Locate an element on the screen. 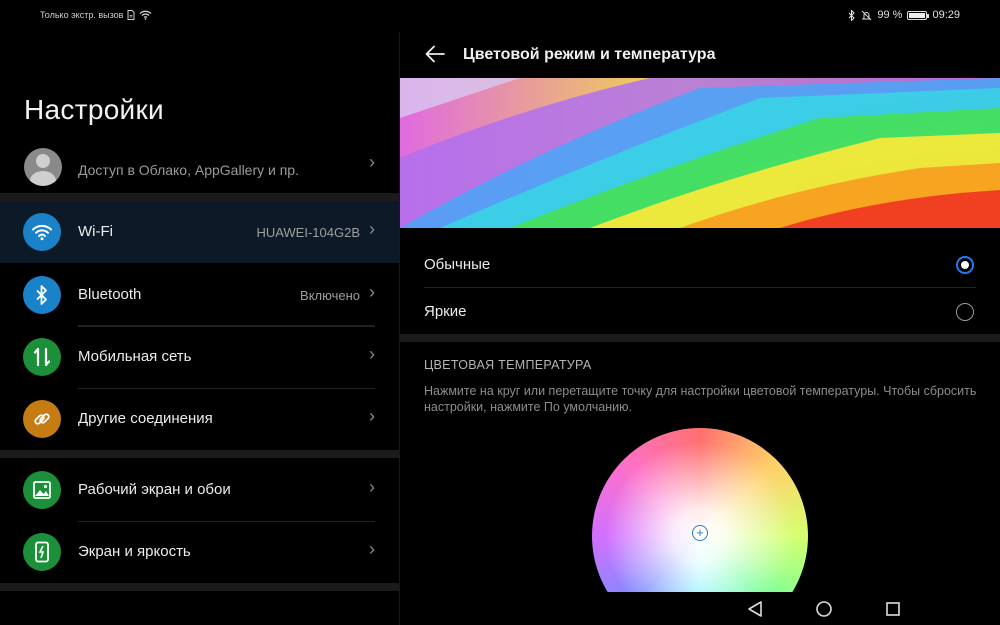 The height and width of the screenshot is (625, 1000). sidebar-item-label: Экран и яркость is located at coordinates (134, 551).